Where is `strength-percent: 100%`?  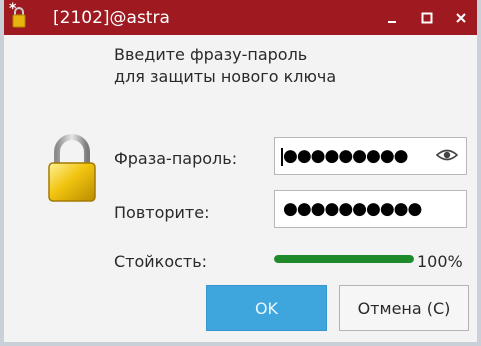 strength-percent: 100% is located at coordinates (440, 261).